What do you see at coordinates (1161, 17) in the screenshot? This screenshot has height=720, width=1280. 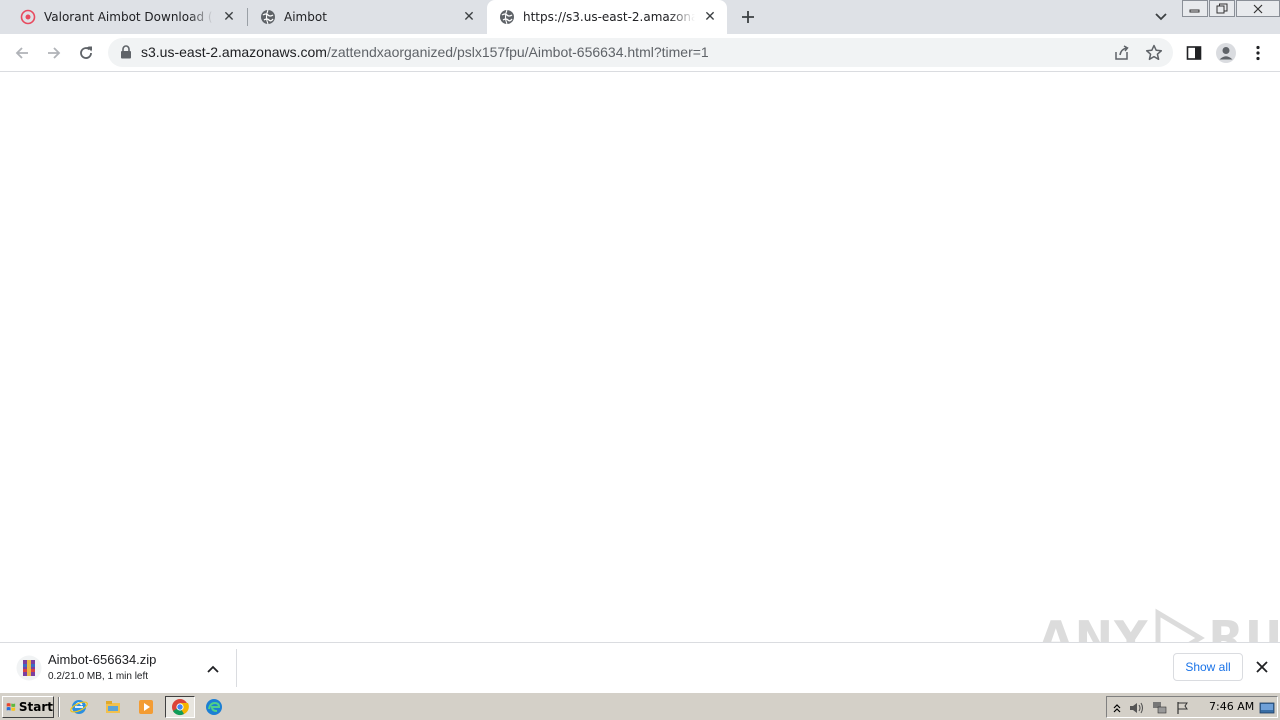 I see `tab-search-chevron-icon` at bounding box center [1161, 17].